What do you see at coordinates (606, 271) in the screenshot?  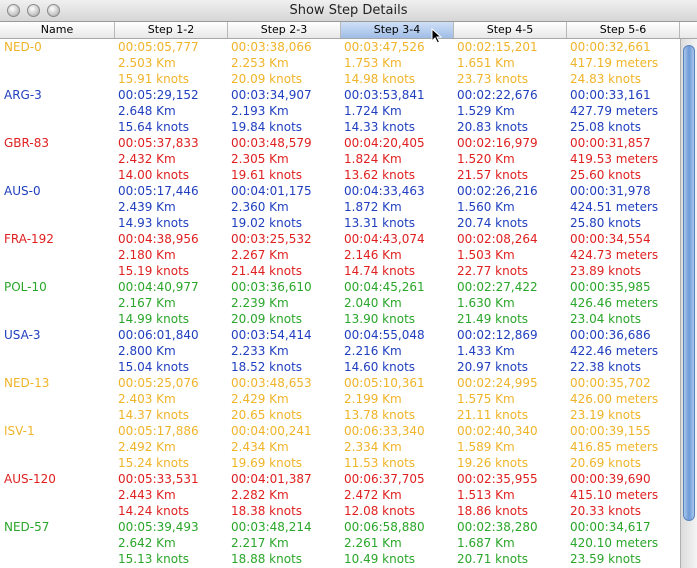 I see `step-speed: 23.89 knots` at bounding box center [606, 271].